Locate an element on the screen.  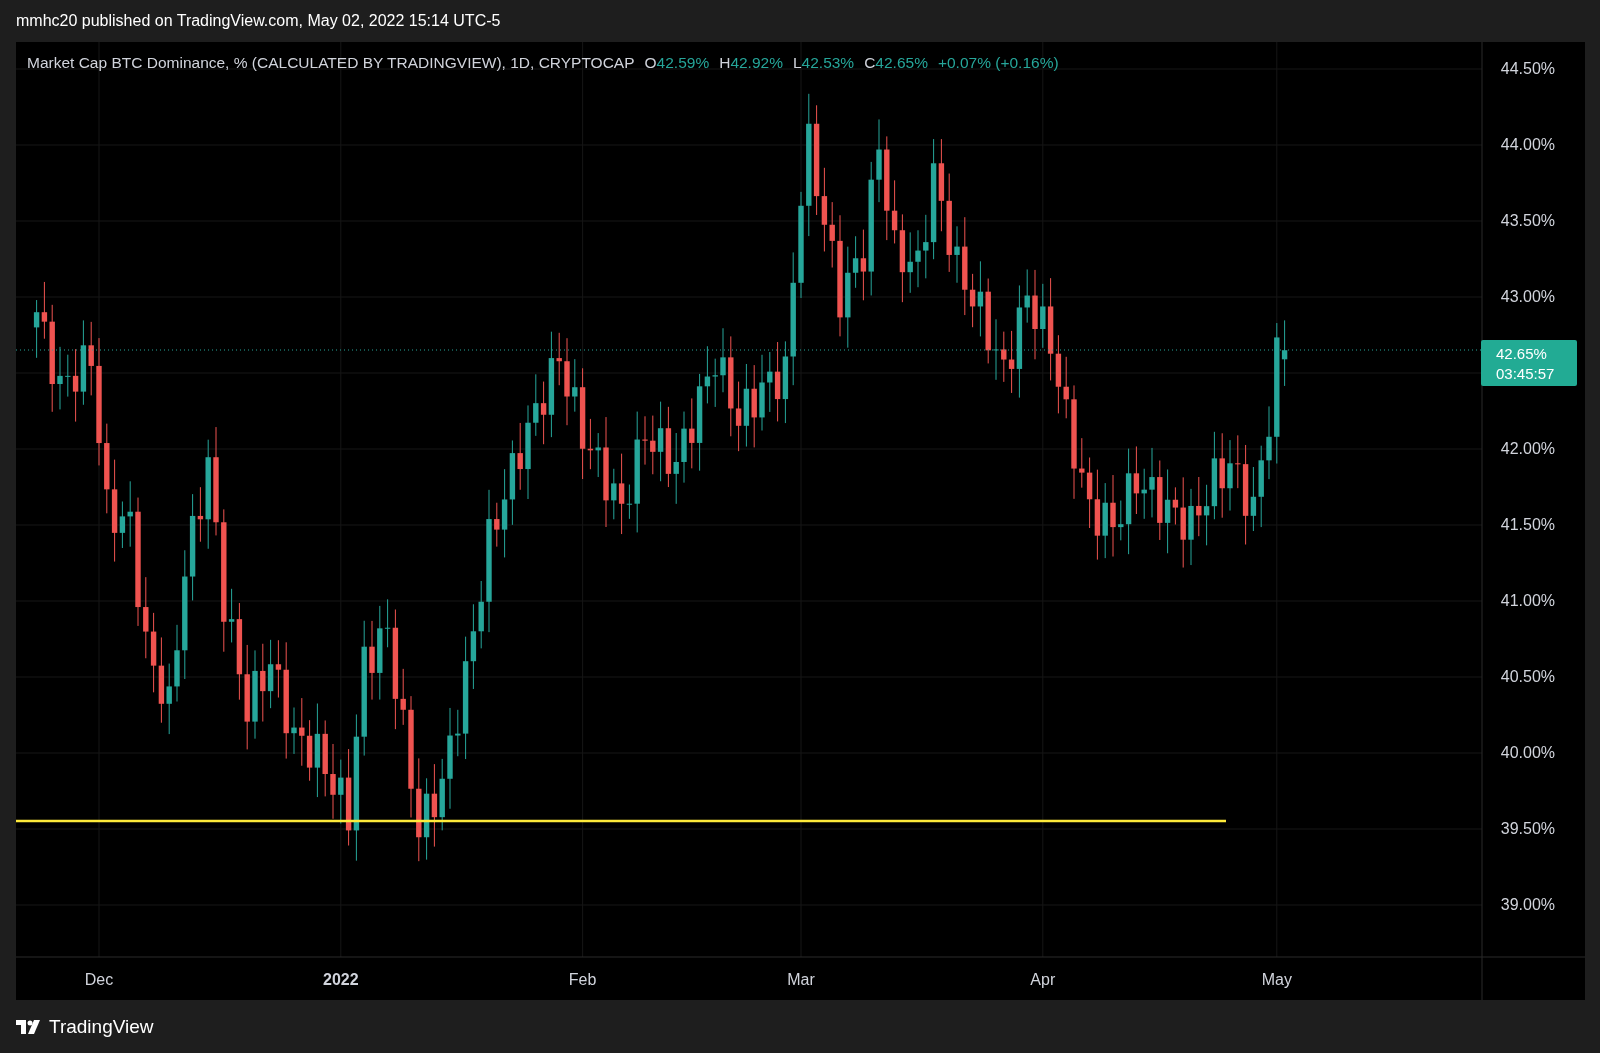
time-label: Dec is located at coordinates (99, 979).